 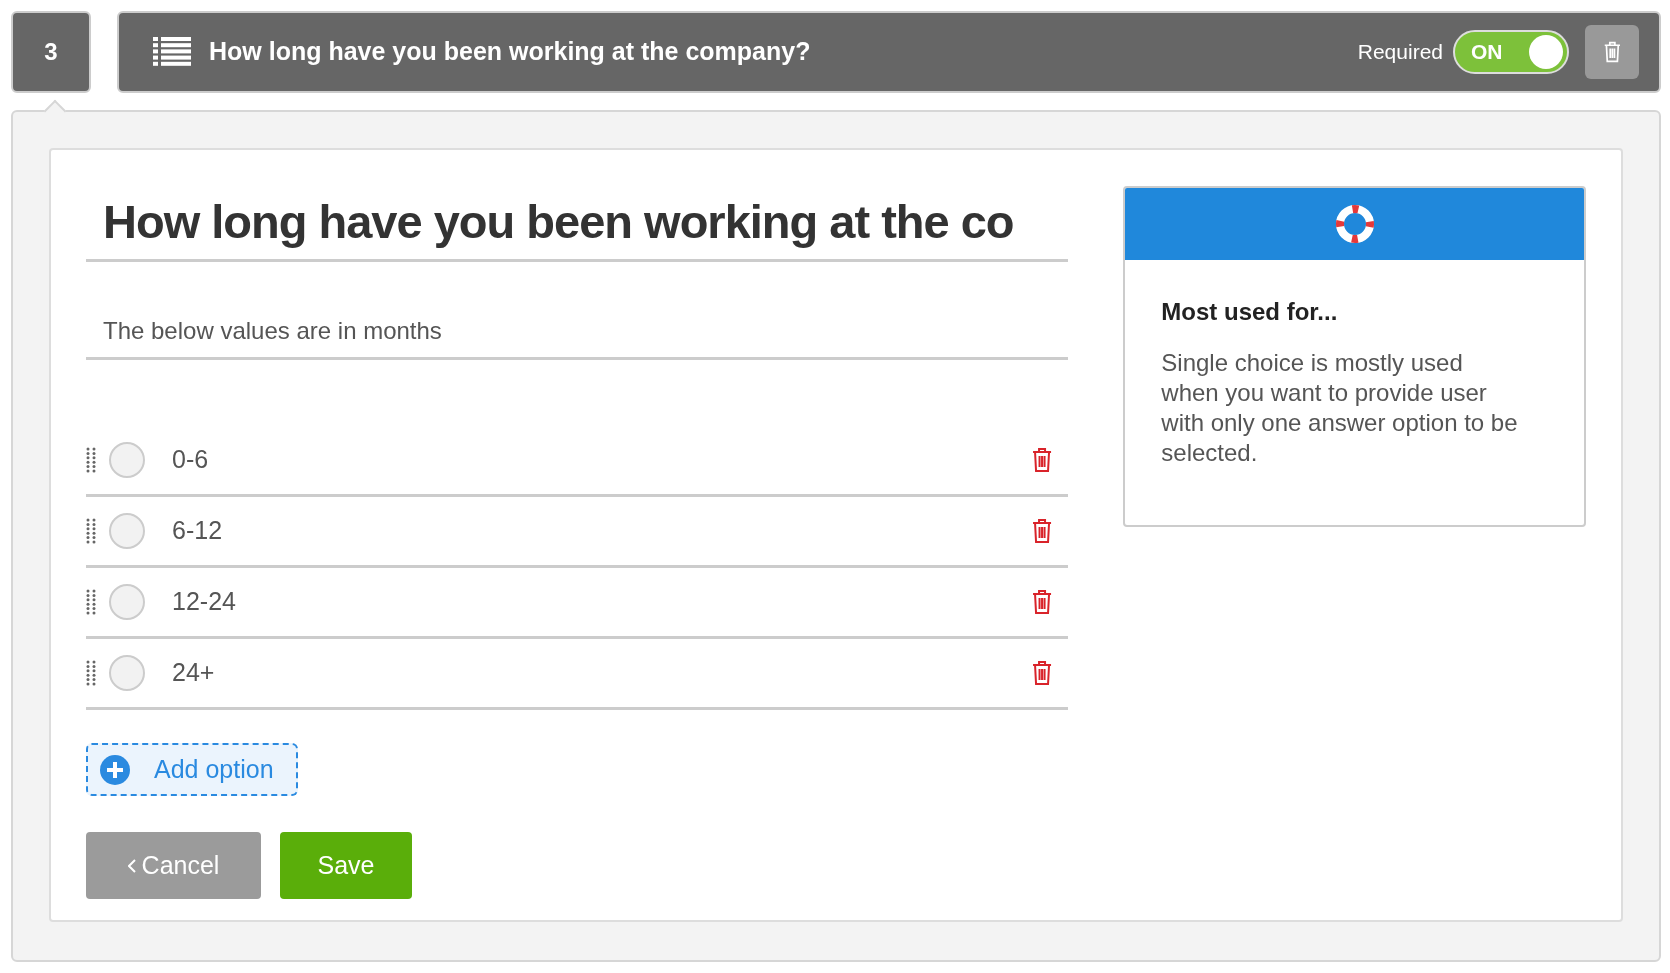 What do you see at coordinates (601, 531) in the screenshot?
I see `option-field: 6-12` at bounding box center [601, 531].